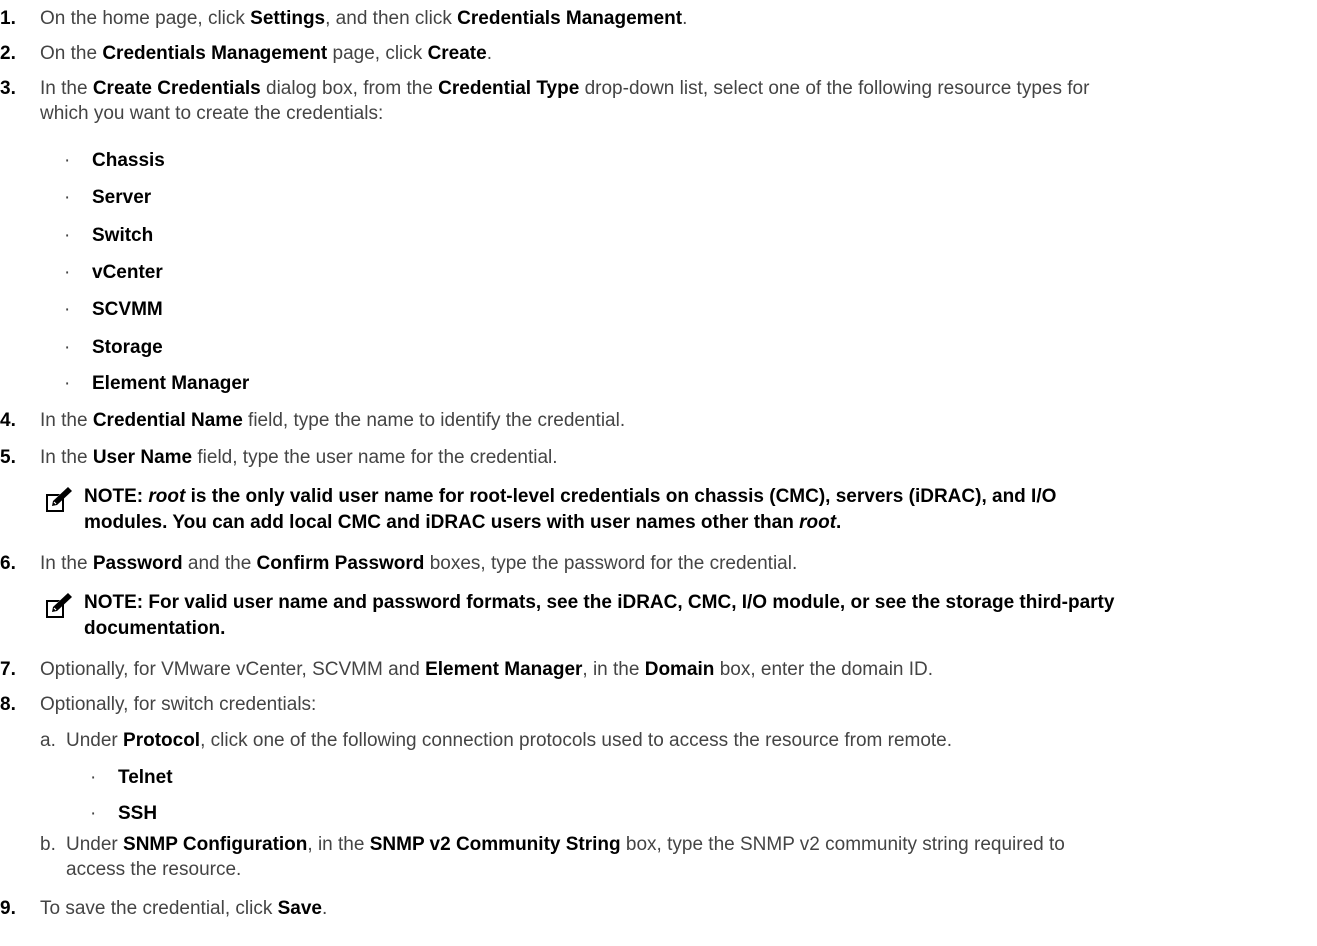  What do you see at coordinates (8, 88) in the screenshot?
I see `step-number: 3.` at bounding box center [8, 88].